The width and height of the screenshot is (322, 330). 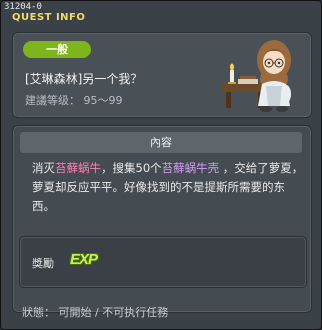 What do you see at coordinates (57, 49) in the screenshot?
I see `quest-type-badge: 一般` at bounding box center [57, 49].